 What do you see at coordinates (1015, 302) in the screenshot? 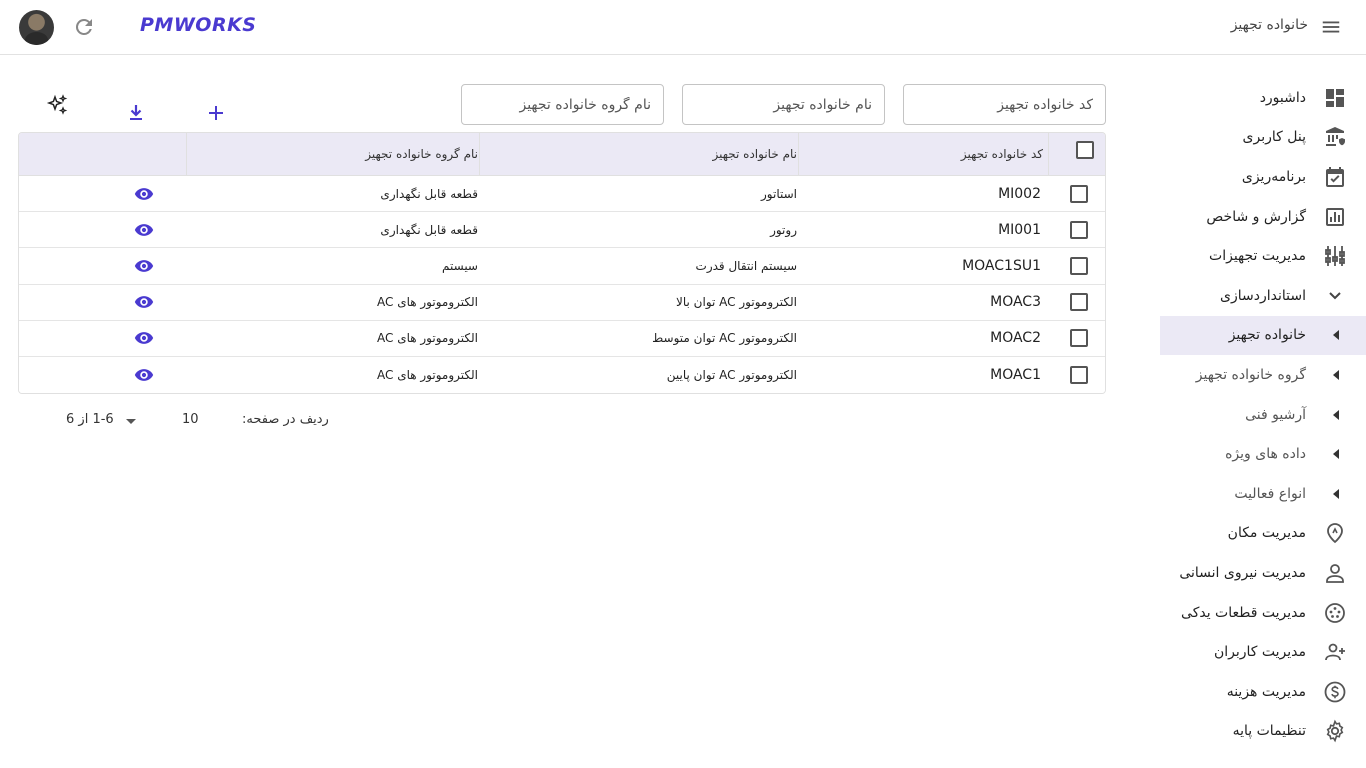
I see `cell-code: MOAC3` at bounding box center [1015, 302].